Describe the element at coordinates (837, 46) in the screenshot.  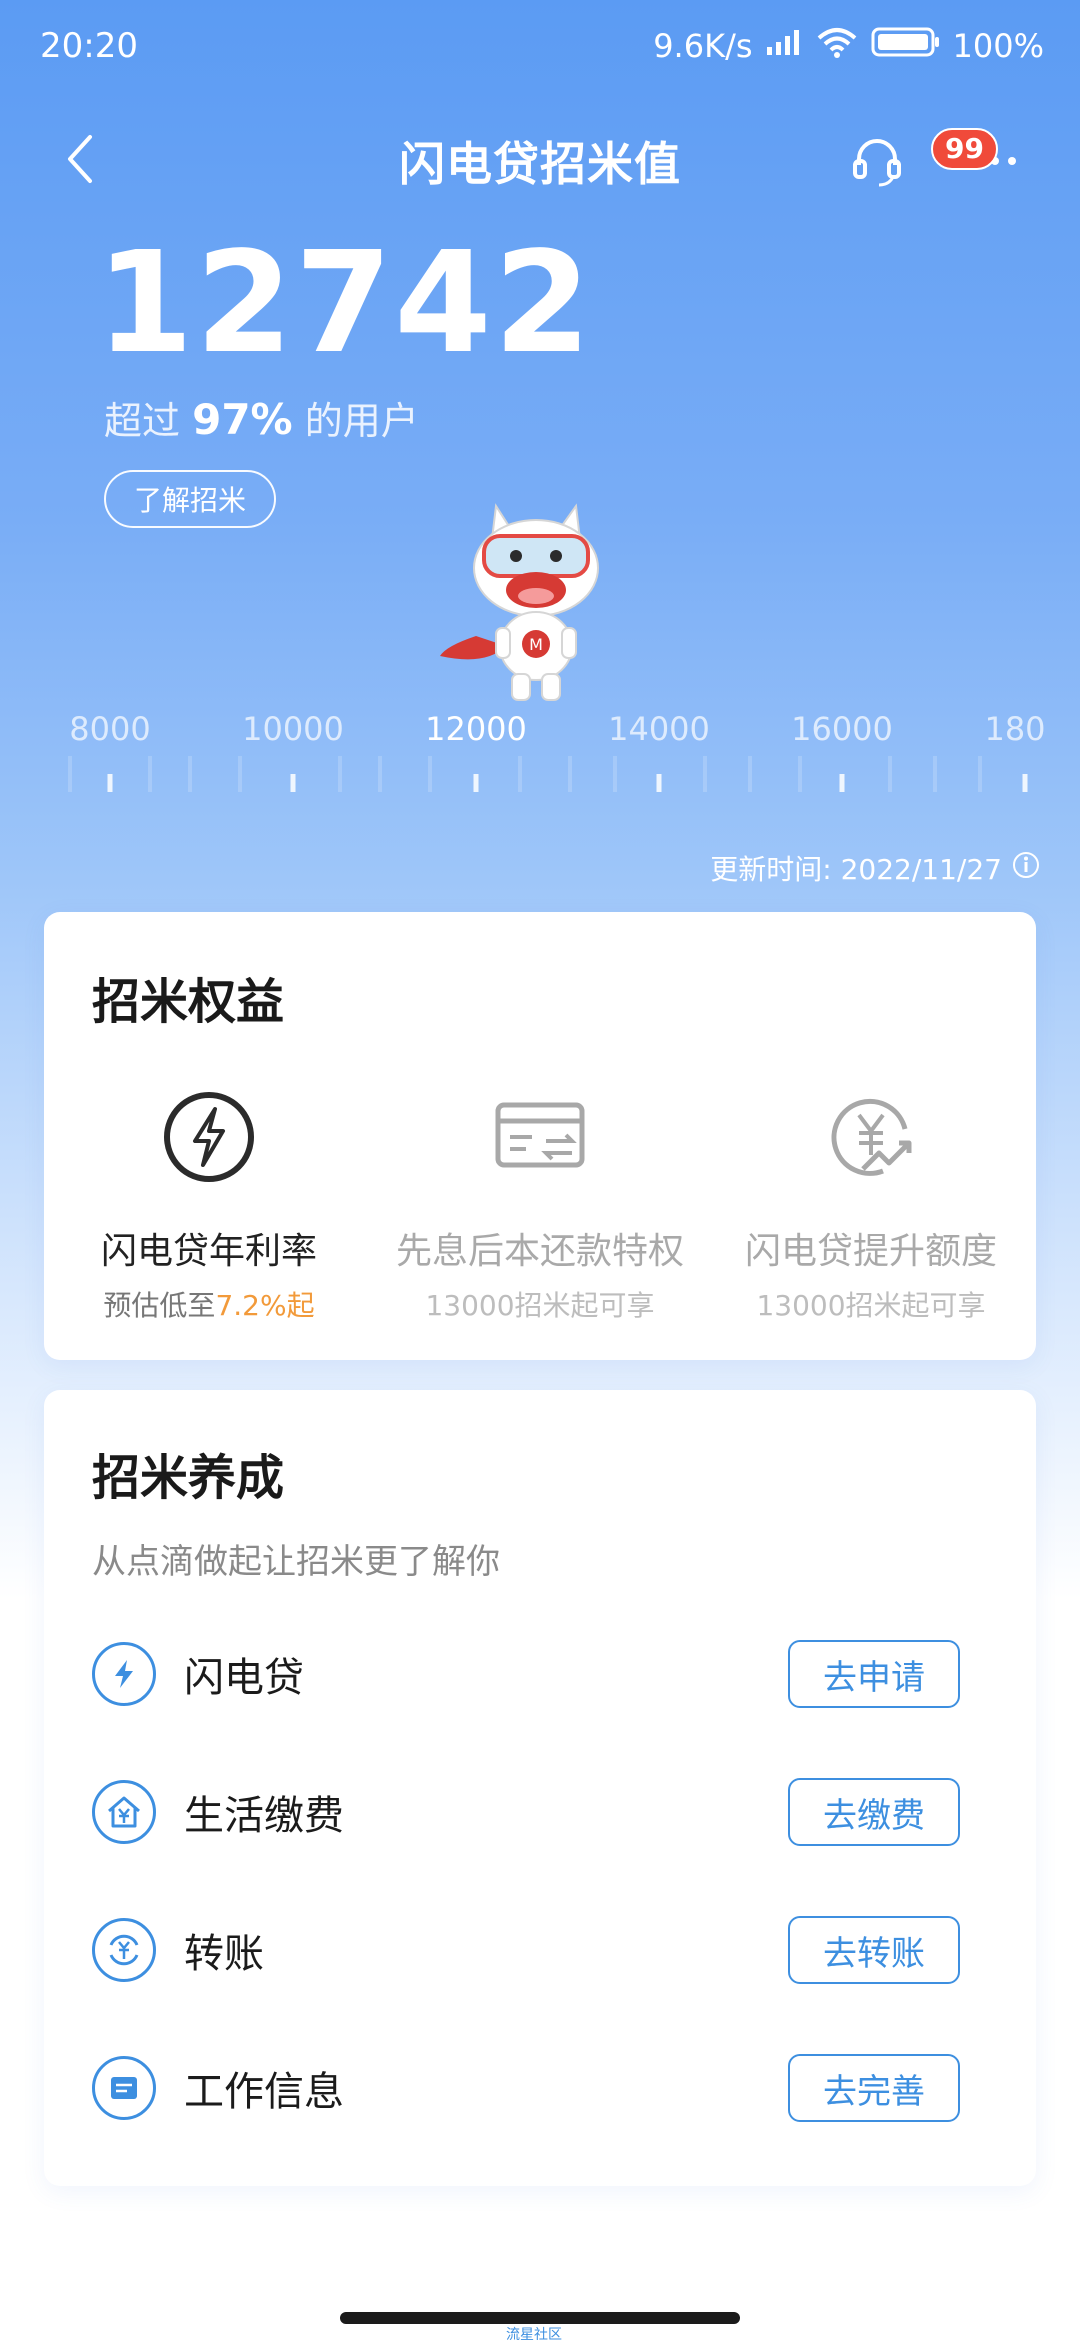
I see `wifi-icon` at that location.